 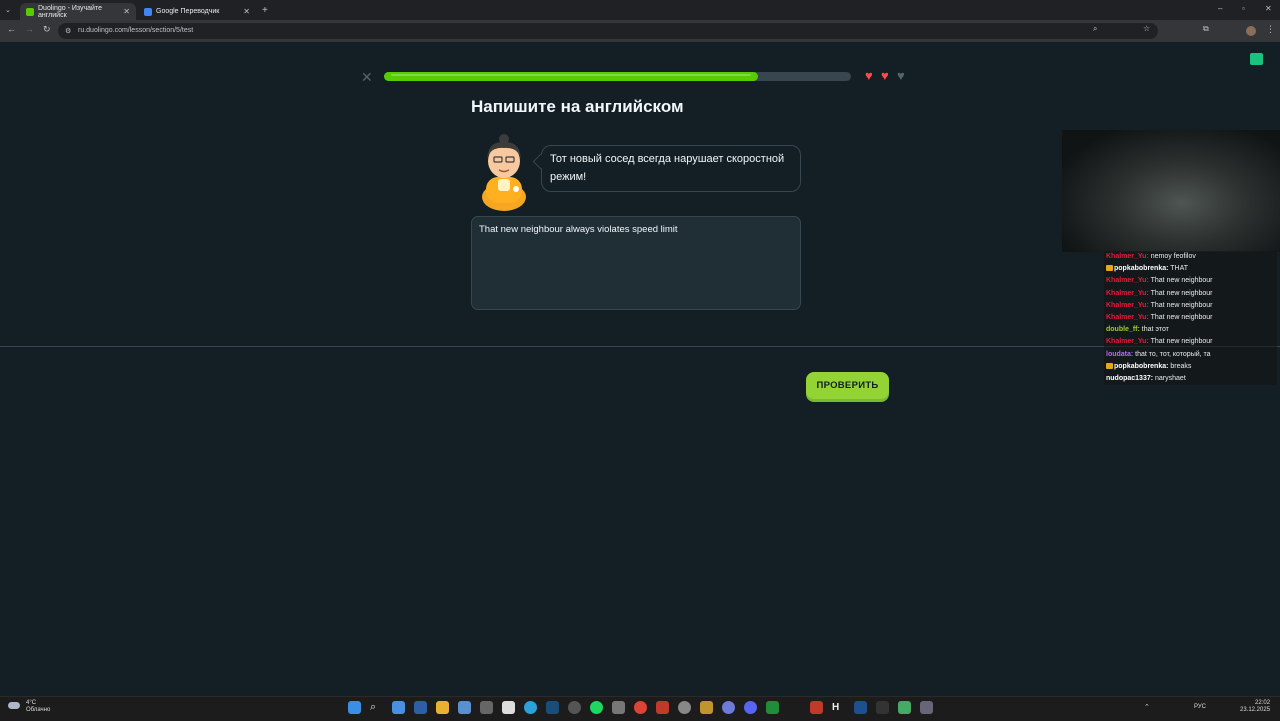 I want to click on translate-favicon-icon, so click(x=148, y=11).